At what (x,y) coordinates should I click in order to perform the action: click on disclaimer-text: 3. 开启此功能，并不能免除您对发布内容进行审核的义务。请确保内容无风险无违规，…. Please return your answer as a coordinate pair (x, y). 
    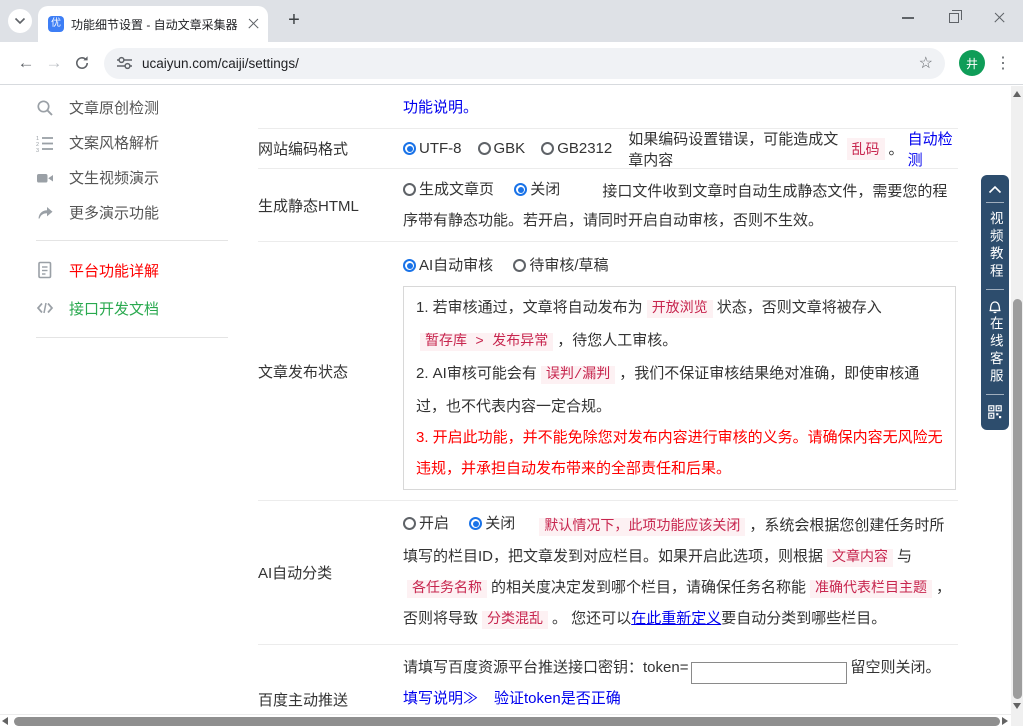
    Looking at the image, I should click on (679, 453).